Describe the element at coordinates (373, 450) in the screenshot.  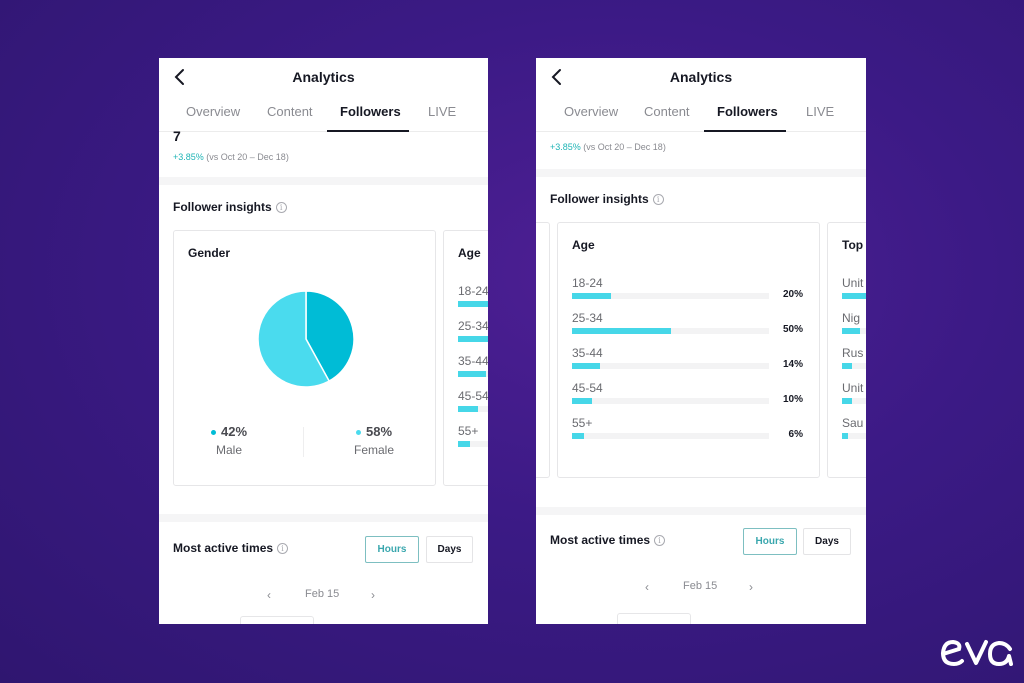
I see `female-label: Female` at that location.